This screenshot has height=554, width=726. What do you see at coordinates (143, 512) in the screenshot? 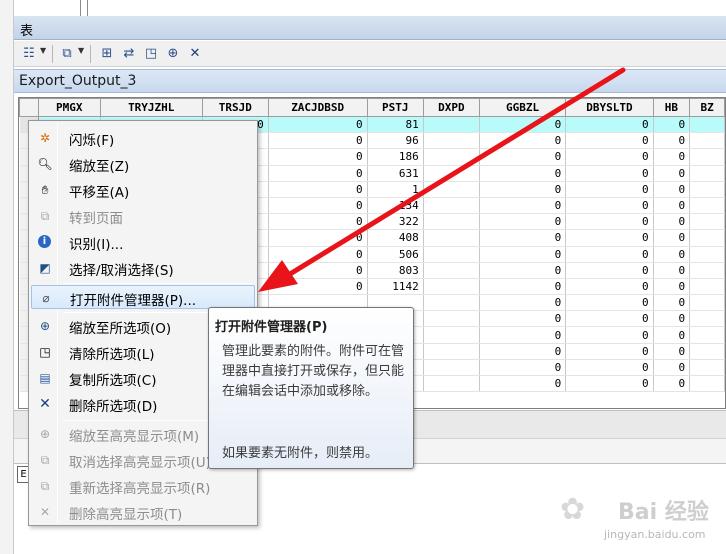
I see `menu-item-delete-highlighted: ✕ 删除高亮显示项(T)` at bounding box center [143, 512].